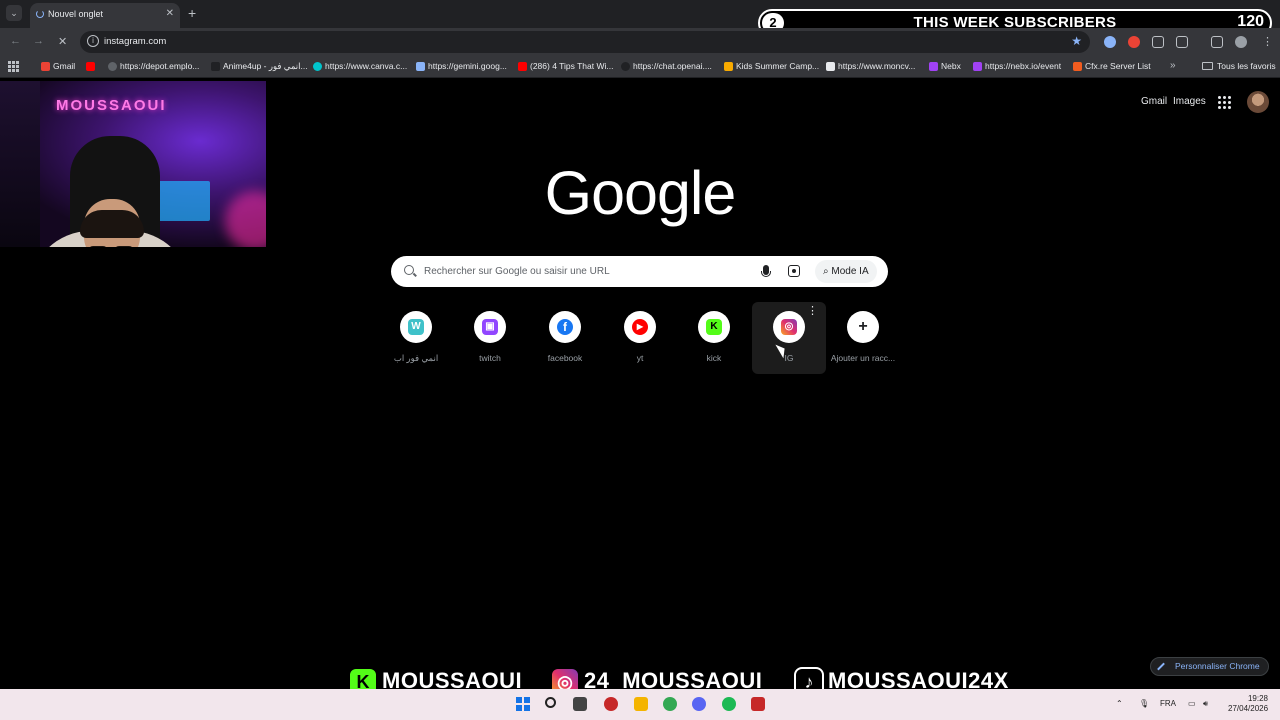 This screenshot has width=1280, height=720. Describe the element at coordinates (1134, 42) in the screenshot. I see `extension-record-icon` at that location.